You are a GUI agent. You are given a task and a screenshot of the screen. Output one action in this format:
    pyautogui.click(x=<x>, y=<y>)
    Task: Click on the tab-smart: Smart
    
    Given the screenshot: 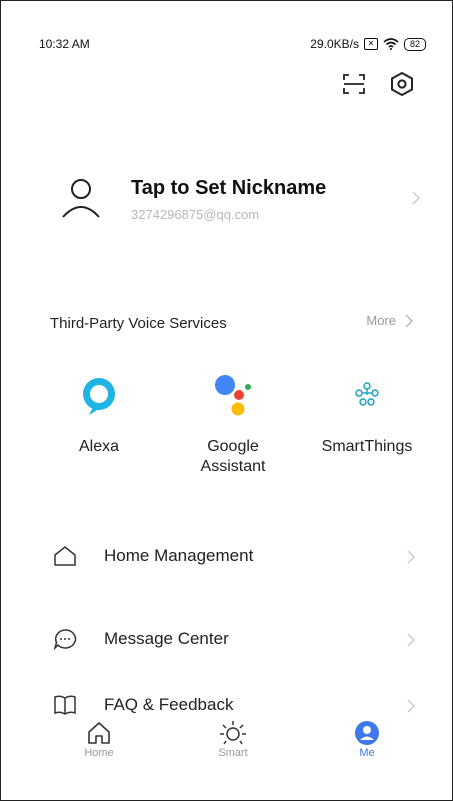 What is the action you would take?
    pyautogui.click(x=233, y=739)
    